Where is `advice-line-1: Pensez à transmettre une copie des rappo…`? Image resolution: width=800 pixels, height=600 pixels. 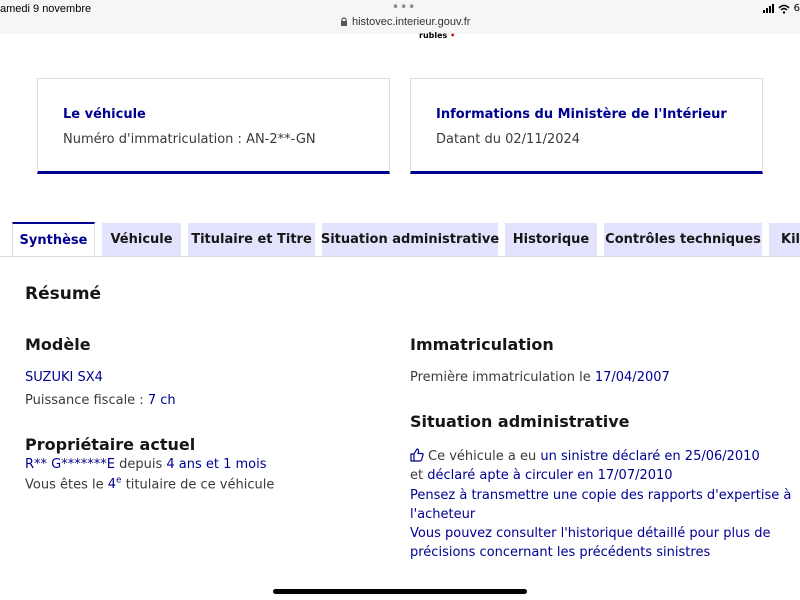 advice-line-1: Pensez à transmettre une copie des rappo… is located at coordinates (601, 495).